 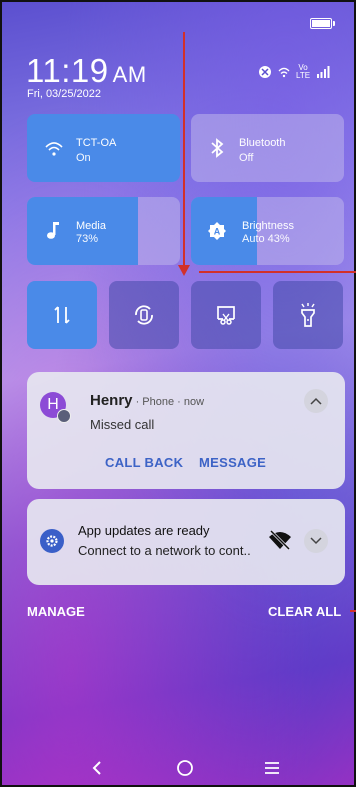 I want to click on wifi-icon, so click(x=54, y=149).